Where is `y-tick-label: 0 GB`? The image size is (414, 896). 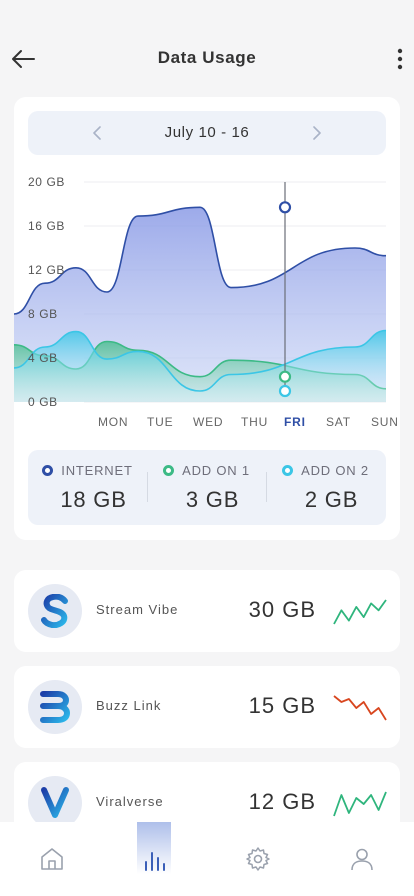
y-tick-label: 0 GB is located at coordinates (43, 402).